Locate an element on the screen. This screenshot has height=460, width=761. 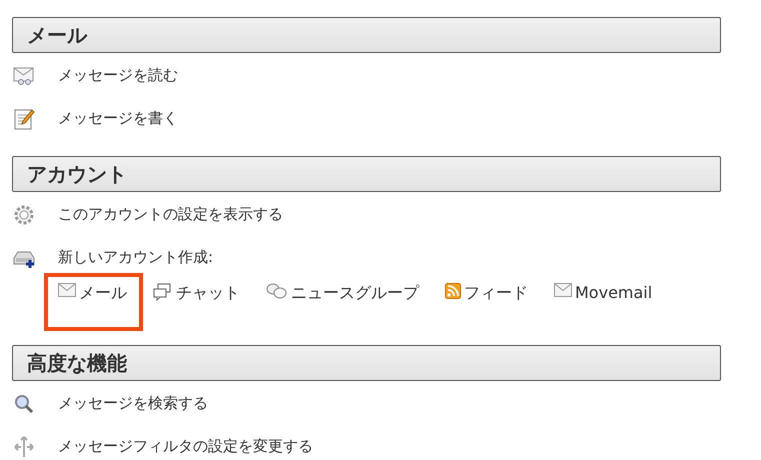
rss-icon is located at coordinates (453, 291).